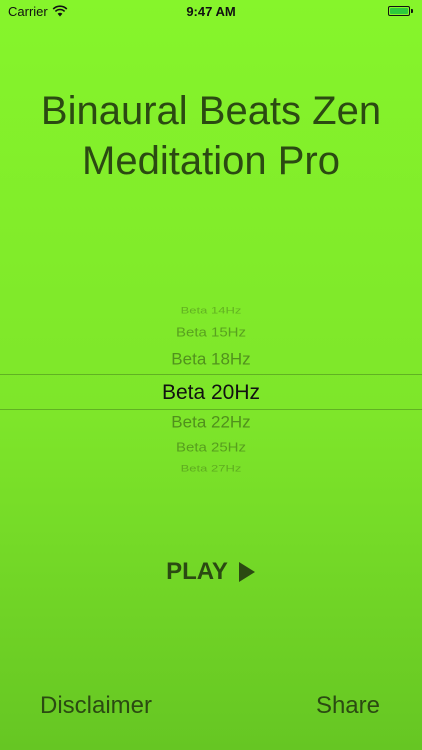 This screenshot has width=422, height=750. I want to click on picker-item: Beta 20Hz, so click(211, 392).